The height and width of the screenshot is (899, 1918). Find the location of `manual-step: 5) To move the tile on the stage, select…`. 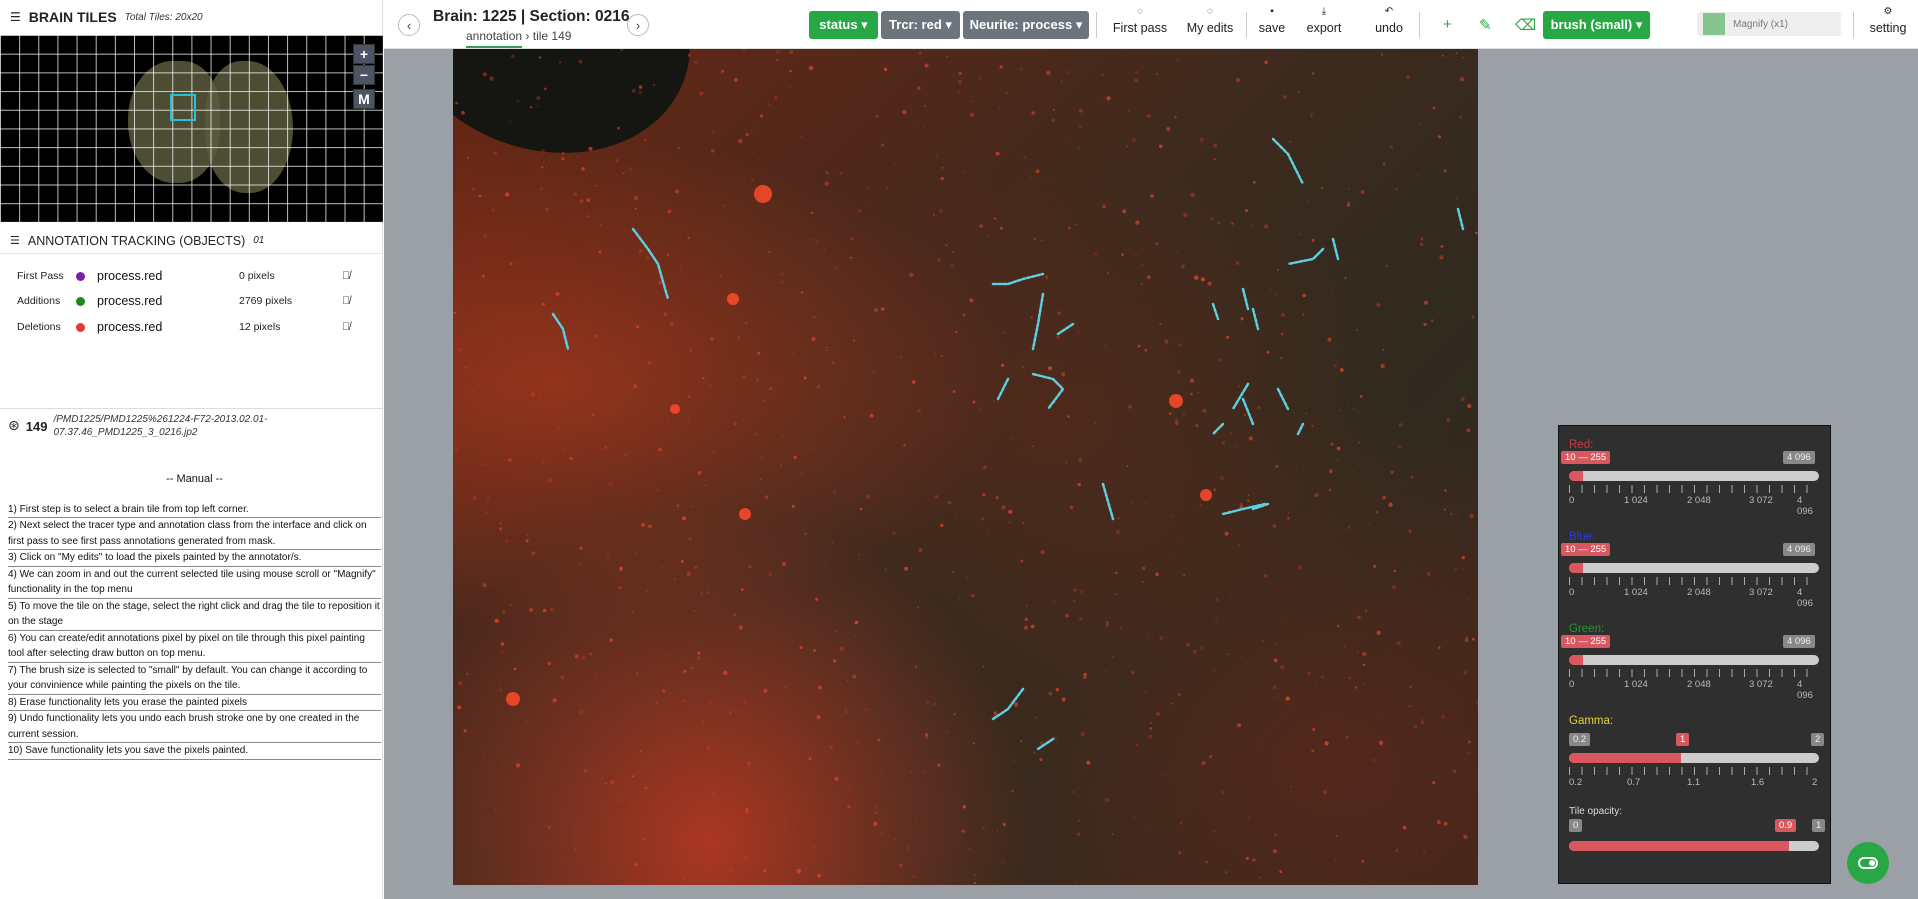

manual-step: 5) To move the tile on the stage, select… is located at coordinates (194, 615).